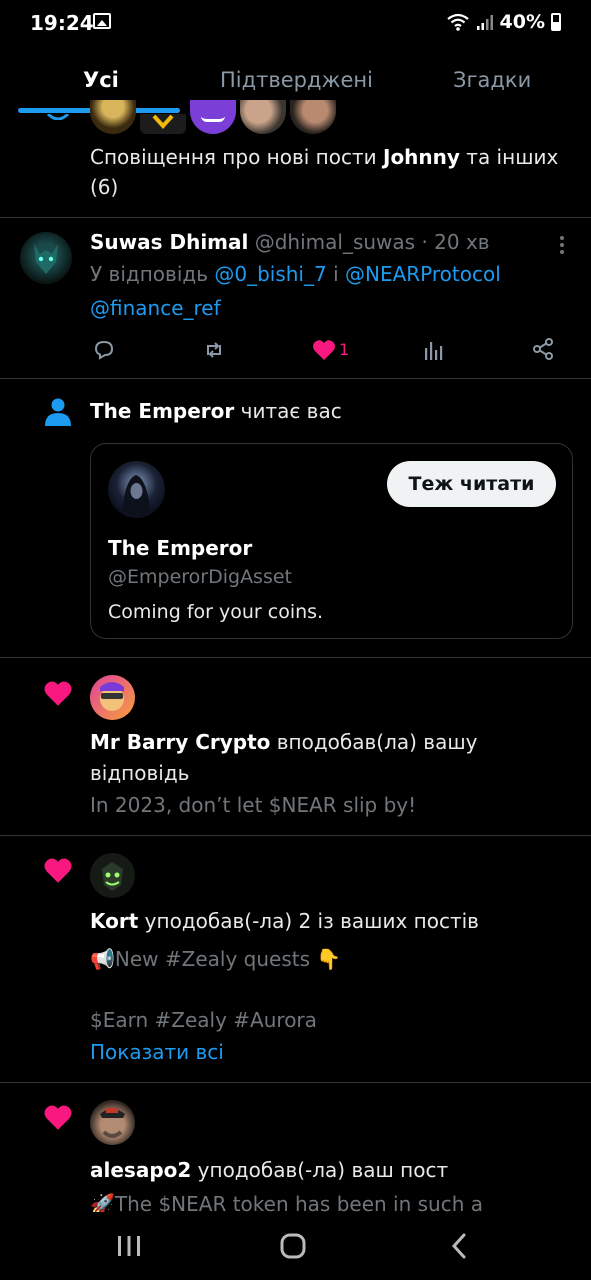 The height and width of the screenshot is (1280, 591). What do you see at coordinates (104, 187) in the screenshot?
I see `group-notification-count: (6)` at bounding box center [104, 187].